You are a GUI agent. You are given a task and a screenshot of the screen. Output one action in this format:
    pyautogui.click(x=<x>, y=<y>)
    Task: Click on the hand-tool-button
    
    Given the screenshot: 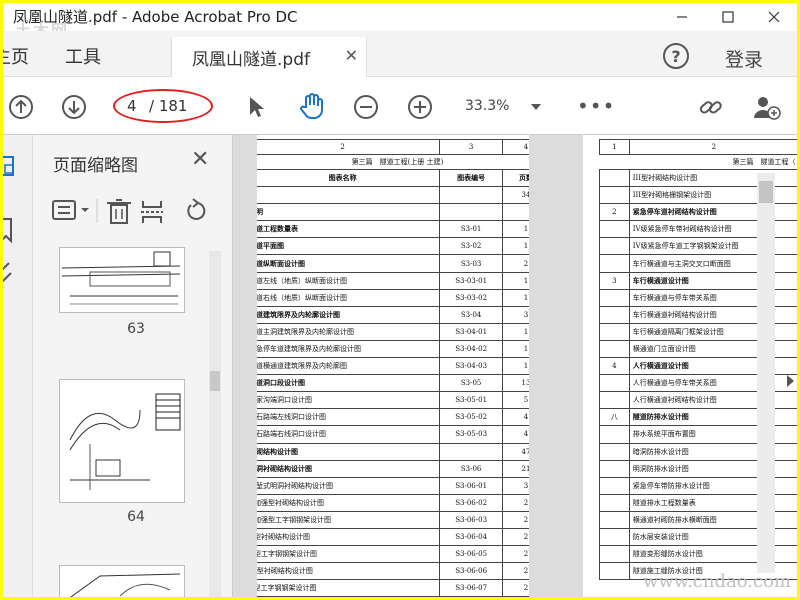 What is the action you would take?
    pyautogui.click(x=312, y=106)
    